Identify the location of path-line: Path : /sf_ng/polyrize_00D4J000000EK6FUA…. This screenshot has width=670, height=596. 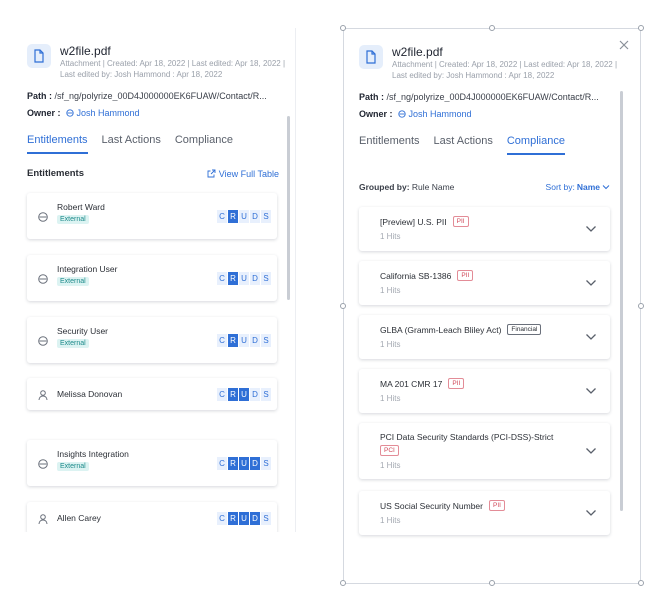
(493, 97).